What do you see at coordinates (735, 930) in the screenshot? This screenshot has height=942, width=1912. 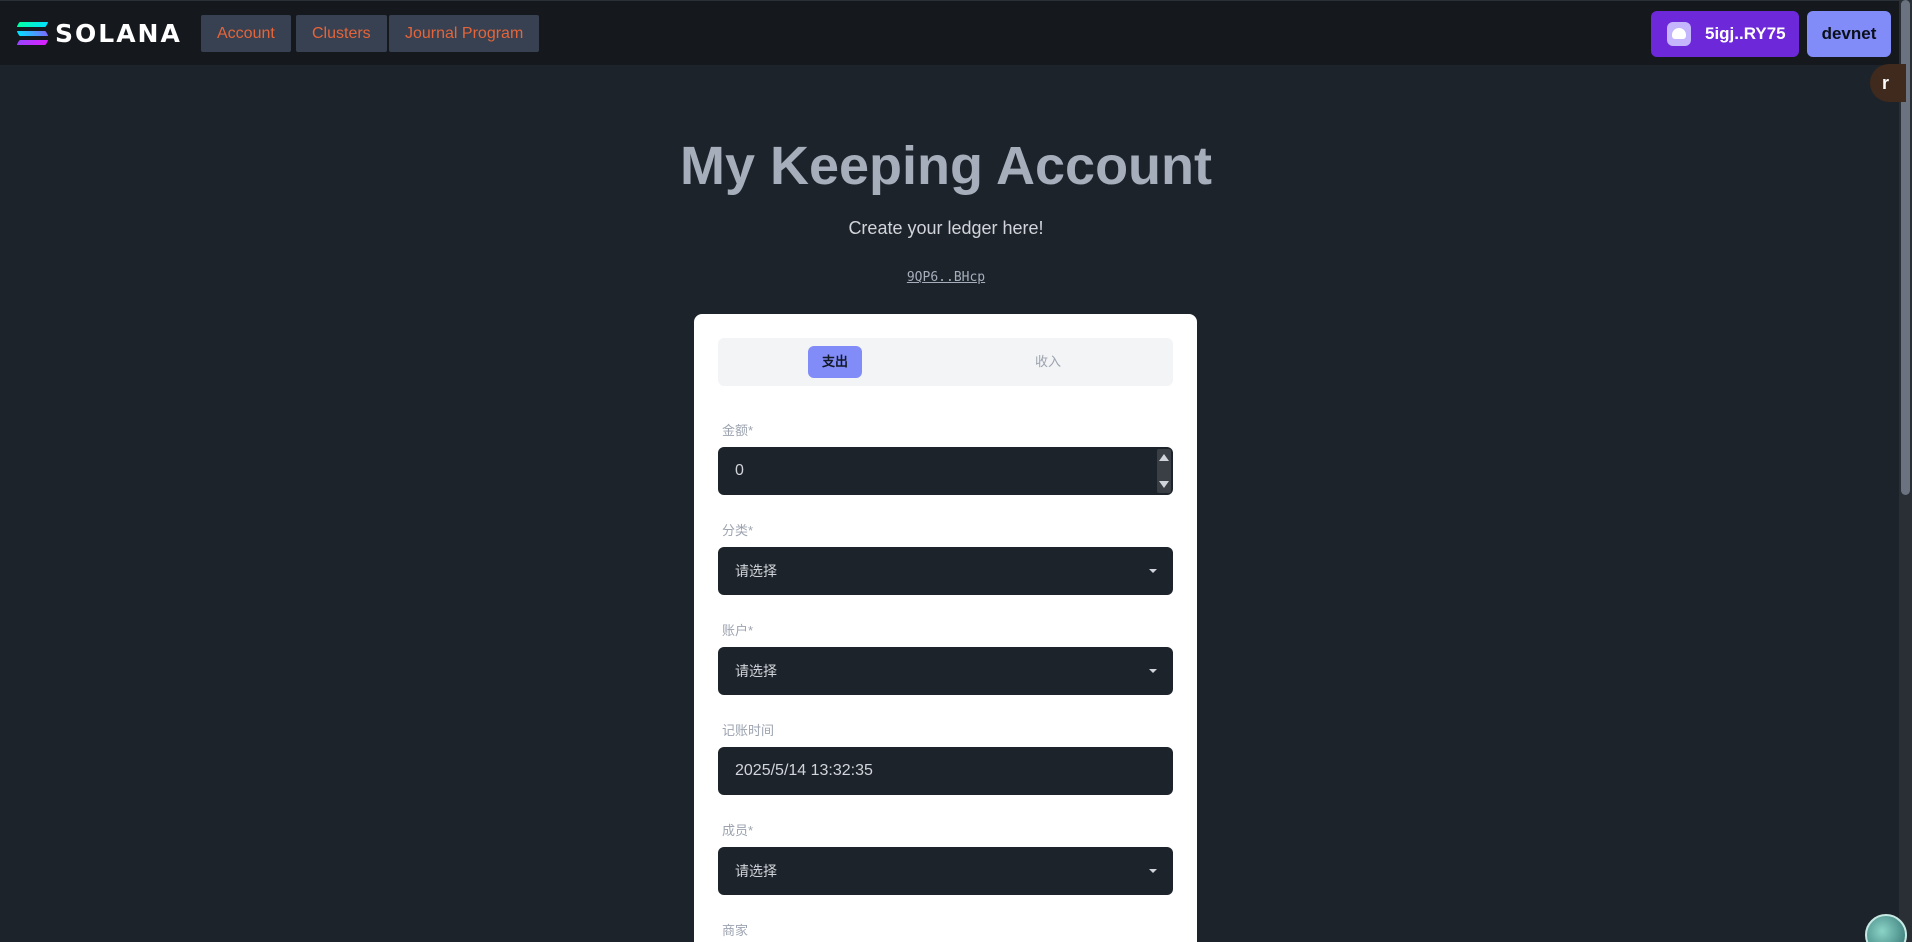 I see `merchant-label: 商家` at bounding box center [735, 930].